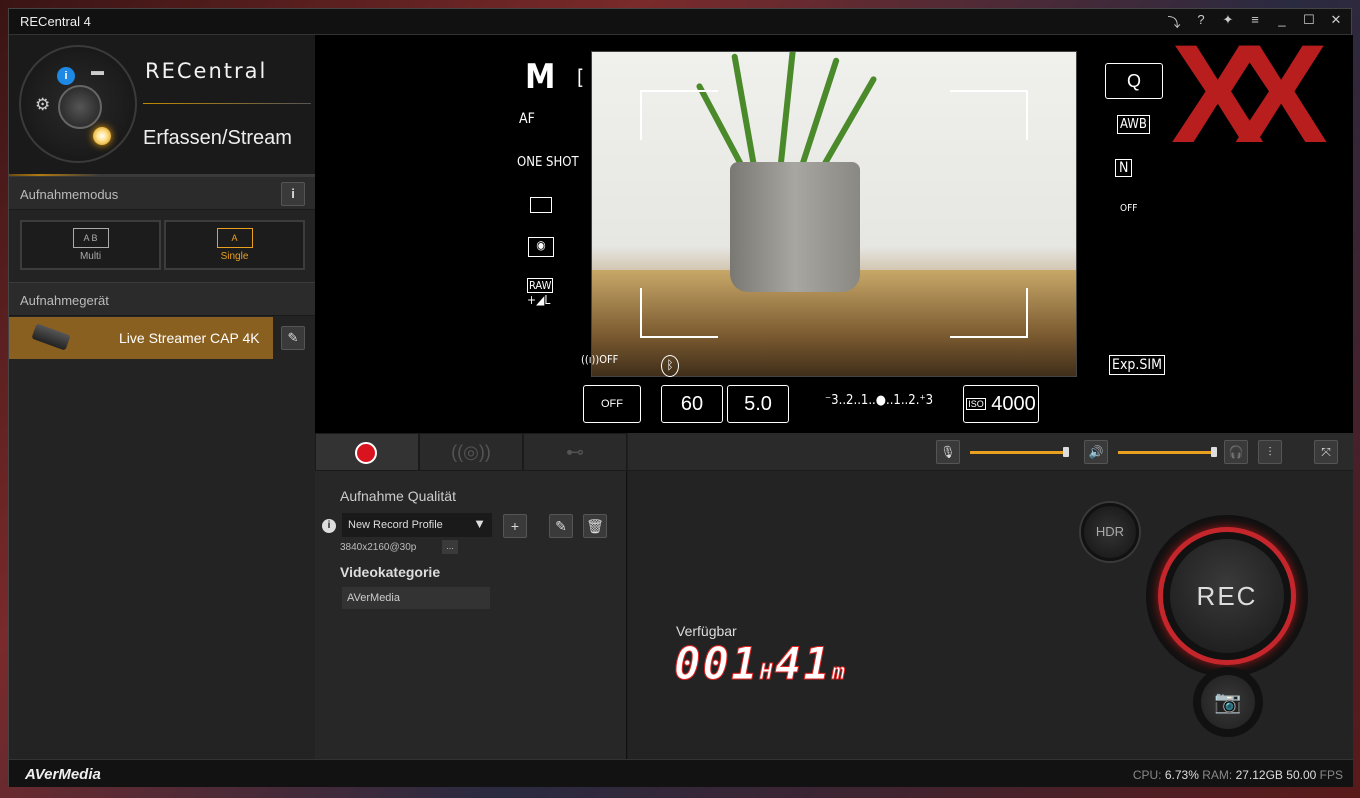  I want to click on rec-button: REC, so click(1227, 596).